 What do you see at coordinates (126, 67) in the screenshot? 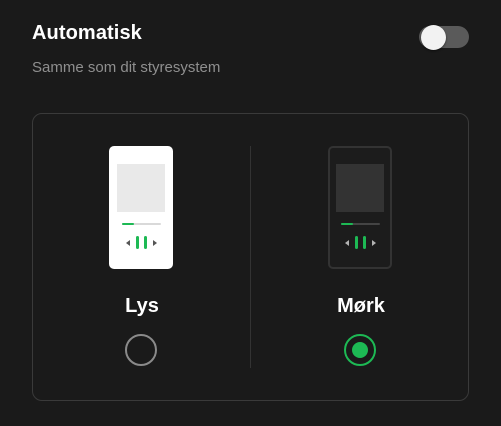
I see `automatic-subtitle: Samme som dit styresystem` at bounding box center [126, 67].